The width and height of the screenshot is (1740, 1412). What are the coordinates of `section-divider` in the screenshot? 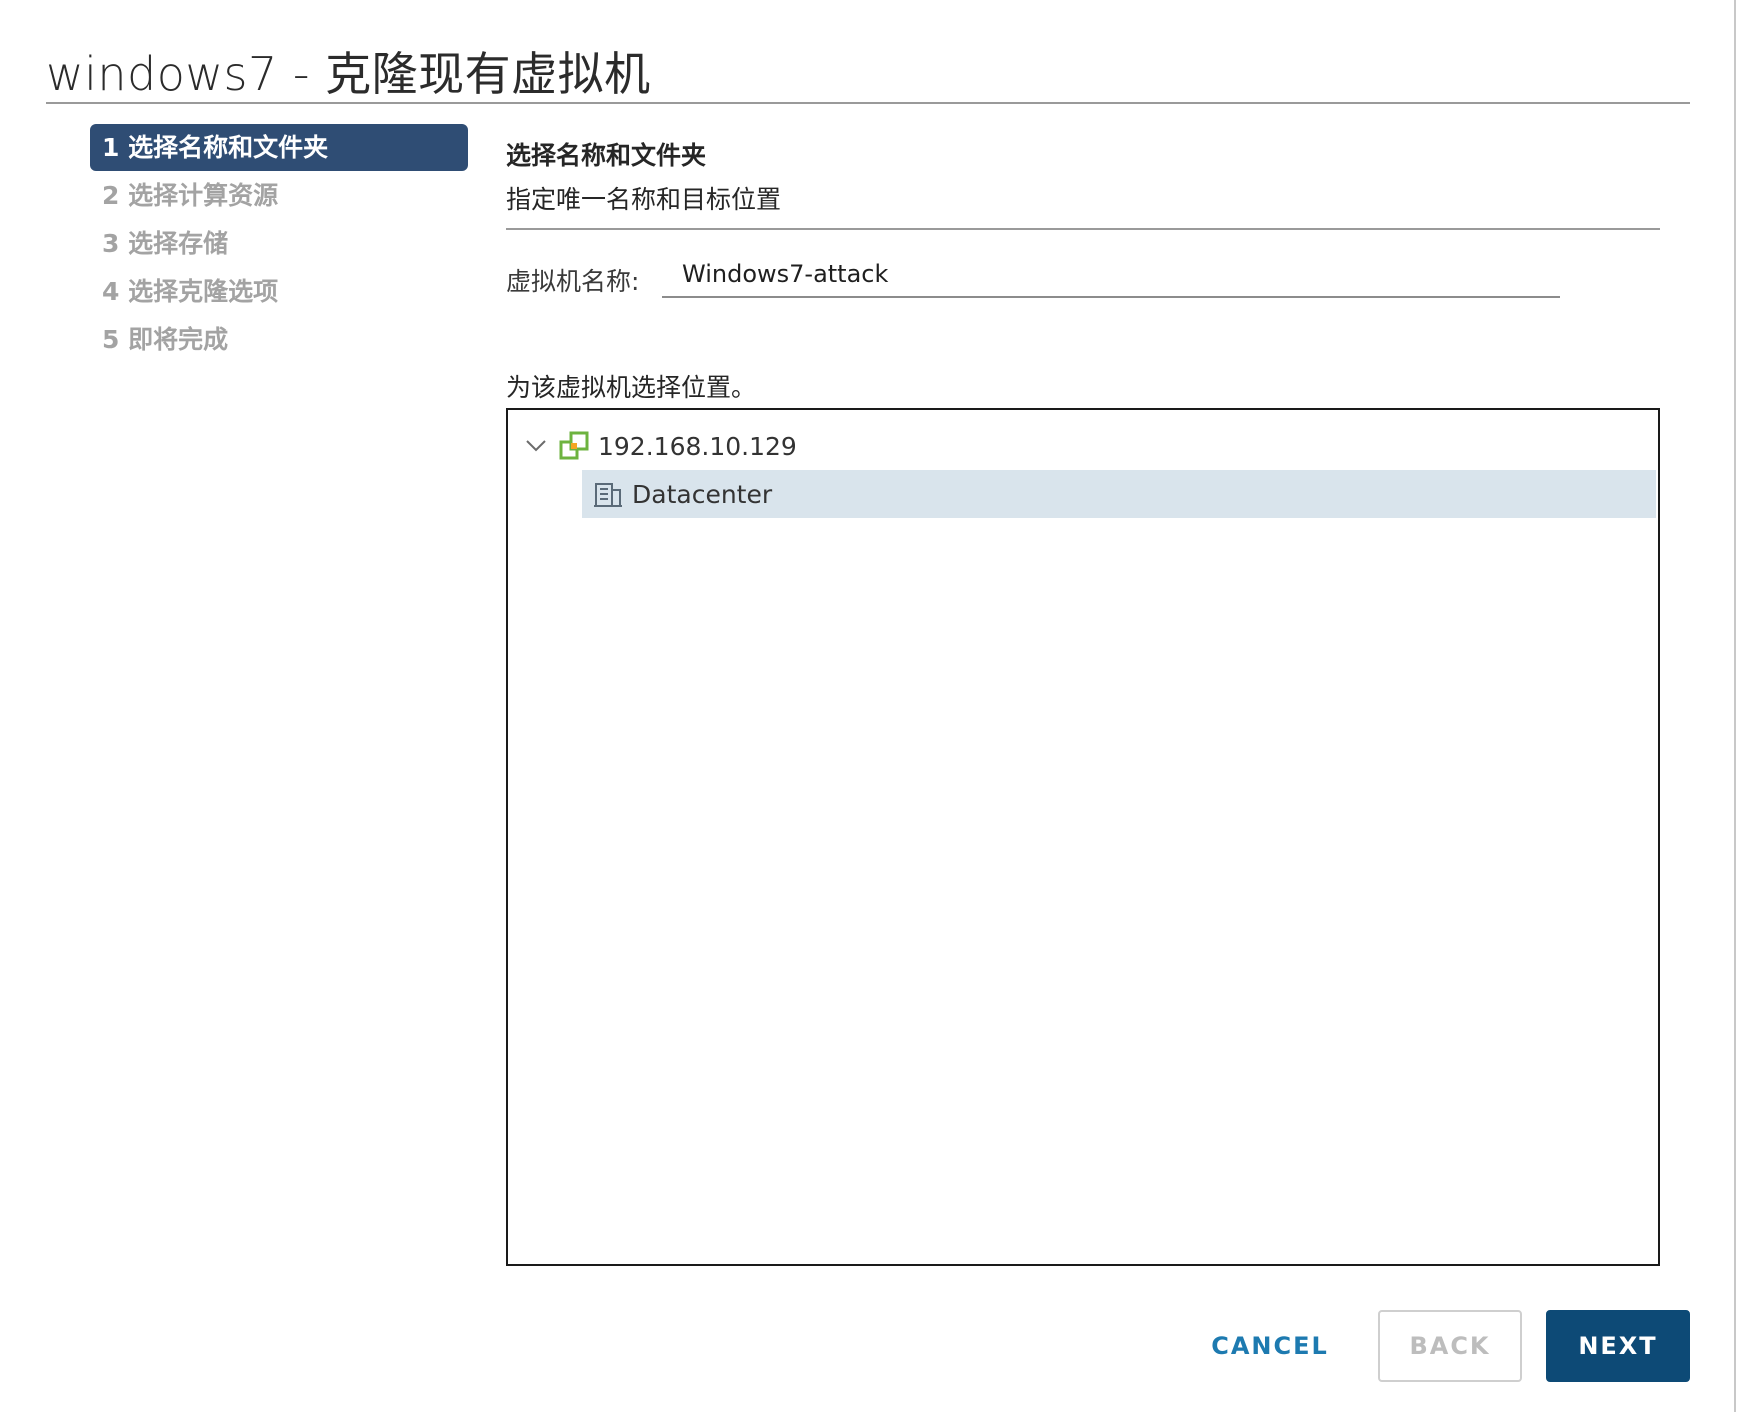 It's located at (1083, 229).